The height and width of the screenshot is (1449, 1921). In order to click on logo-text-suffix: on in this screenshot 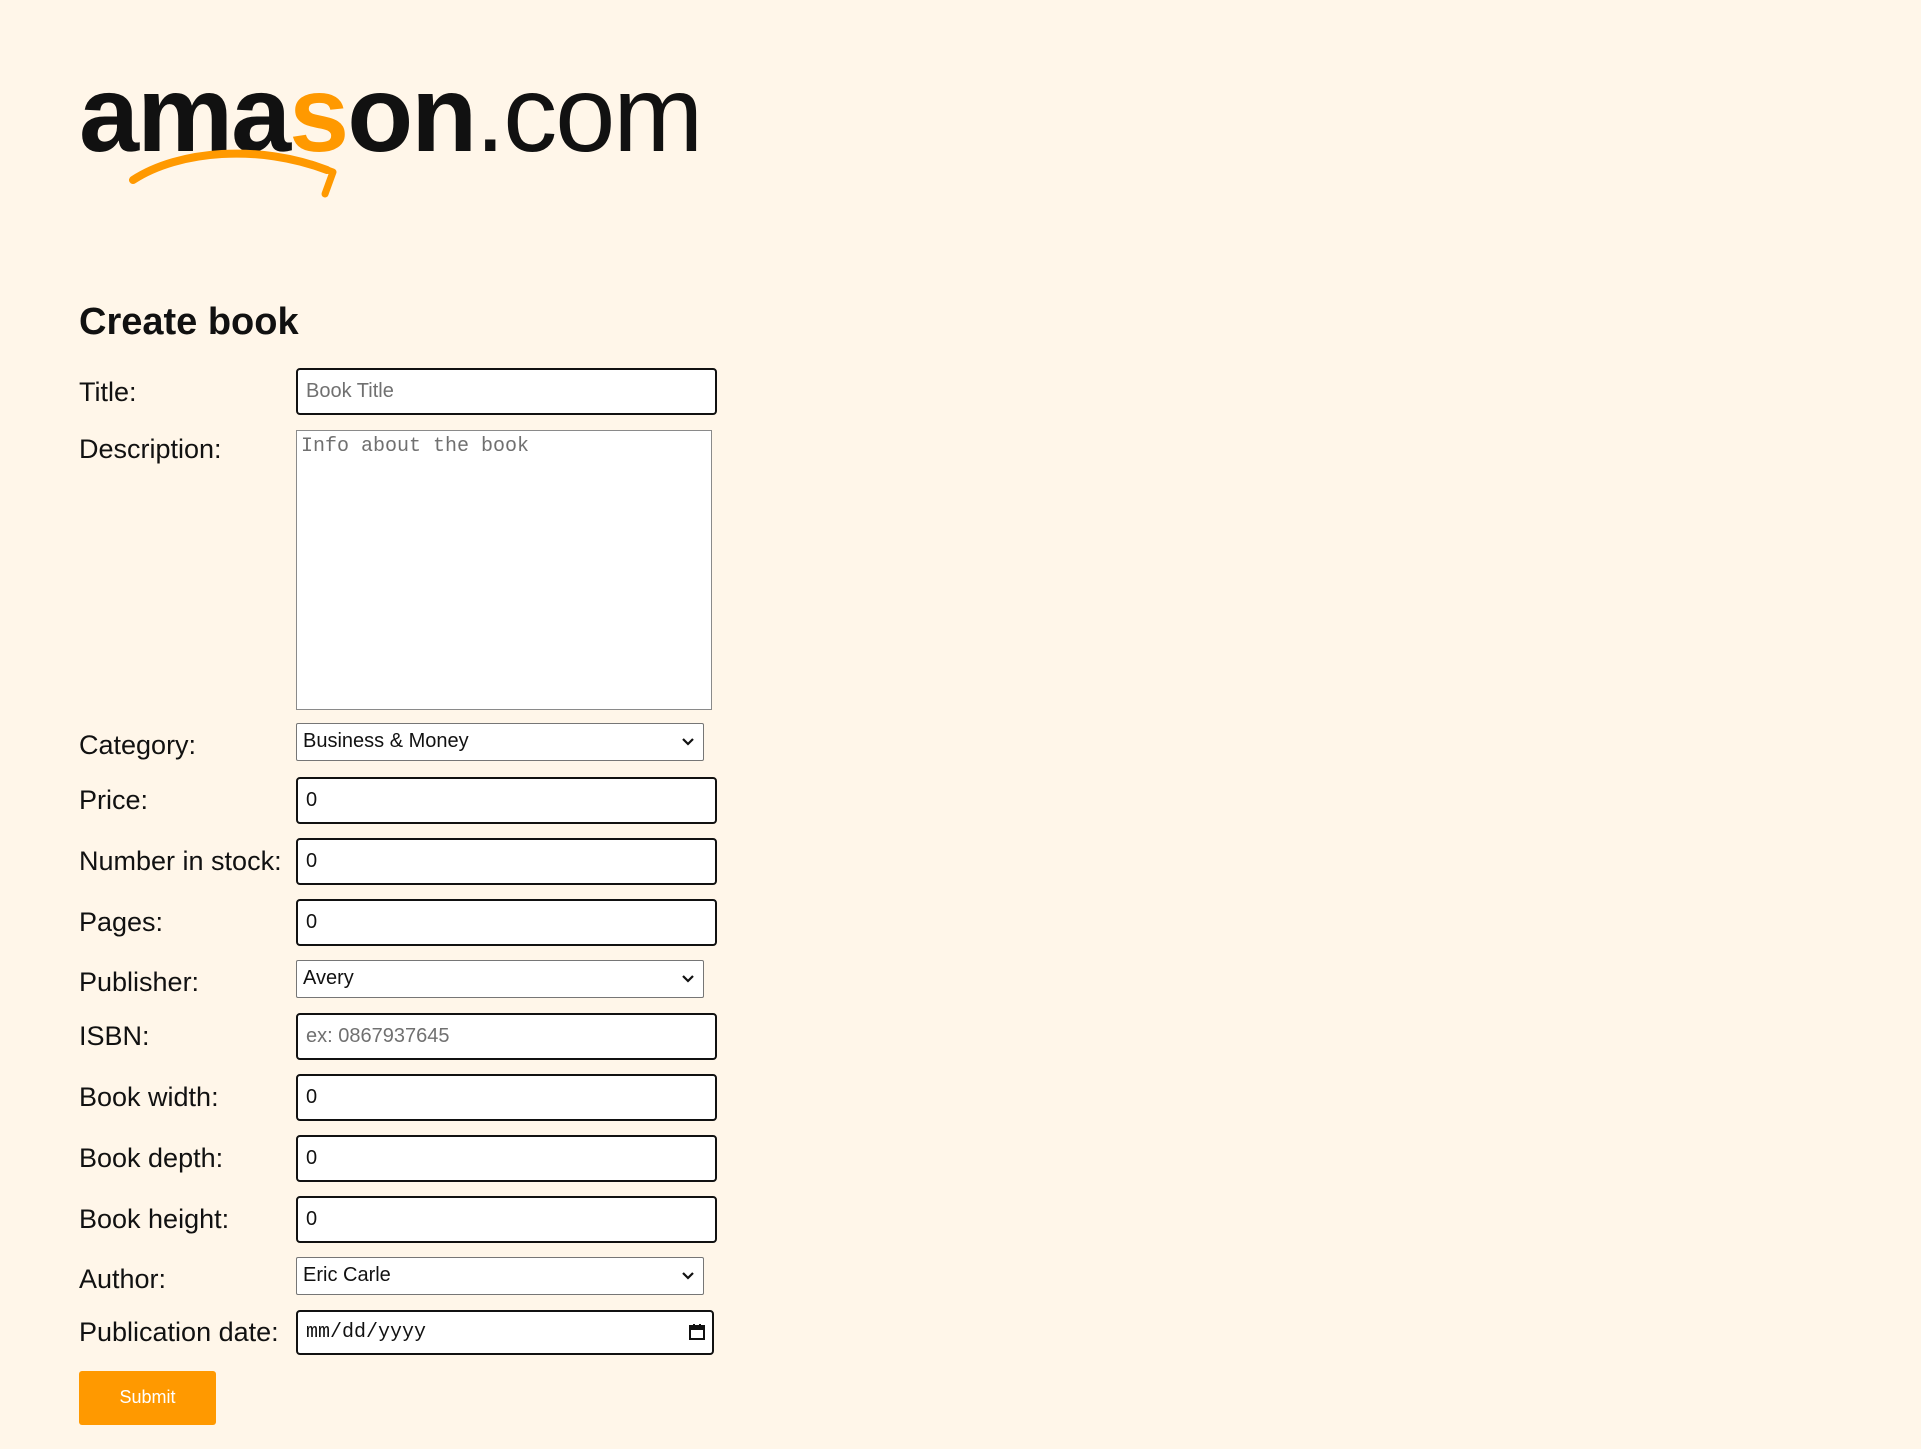, I will do `click(412, 113)`.